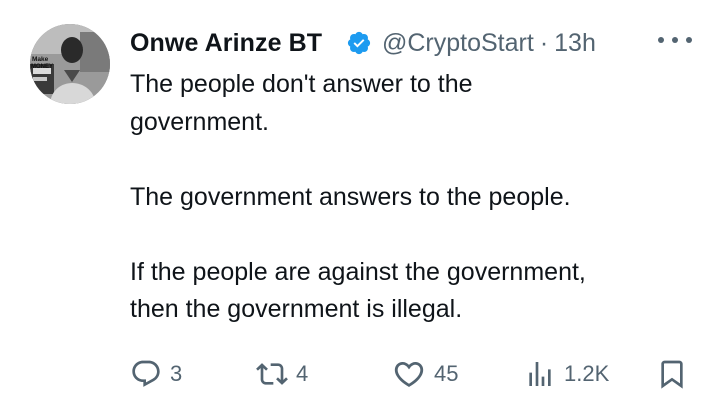 This screenshot has height=404, width=720. I want to click on author-handle: @CryptoStart, so click(458, 43).